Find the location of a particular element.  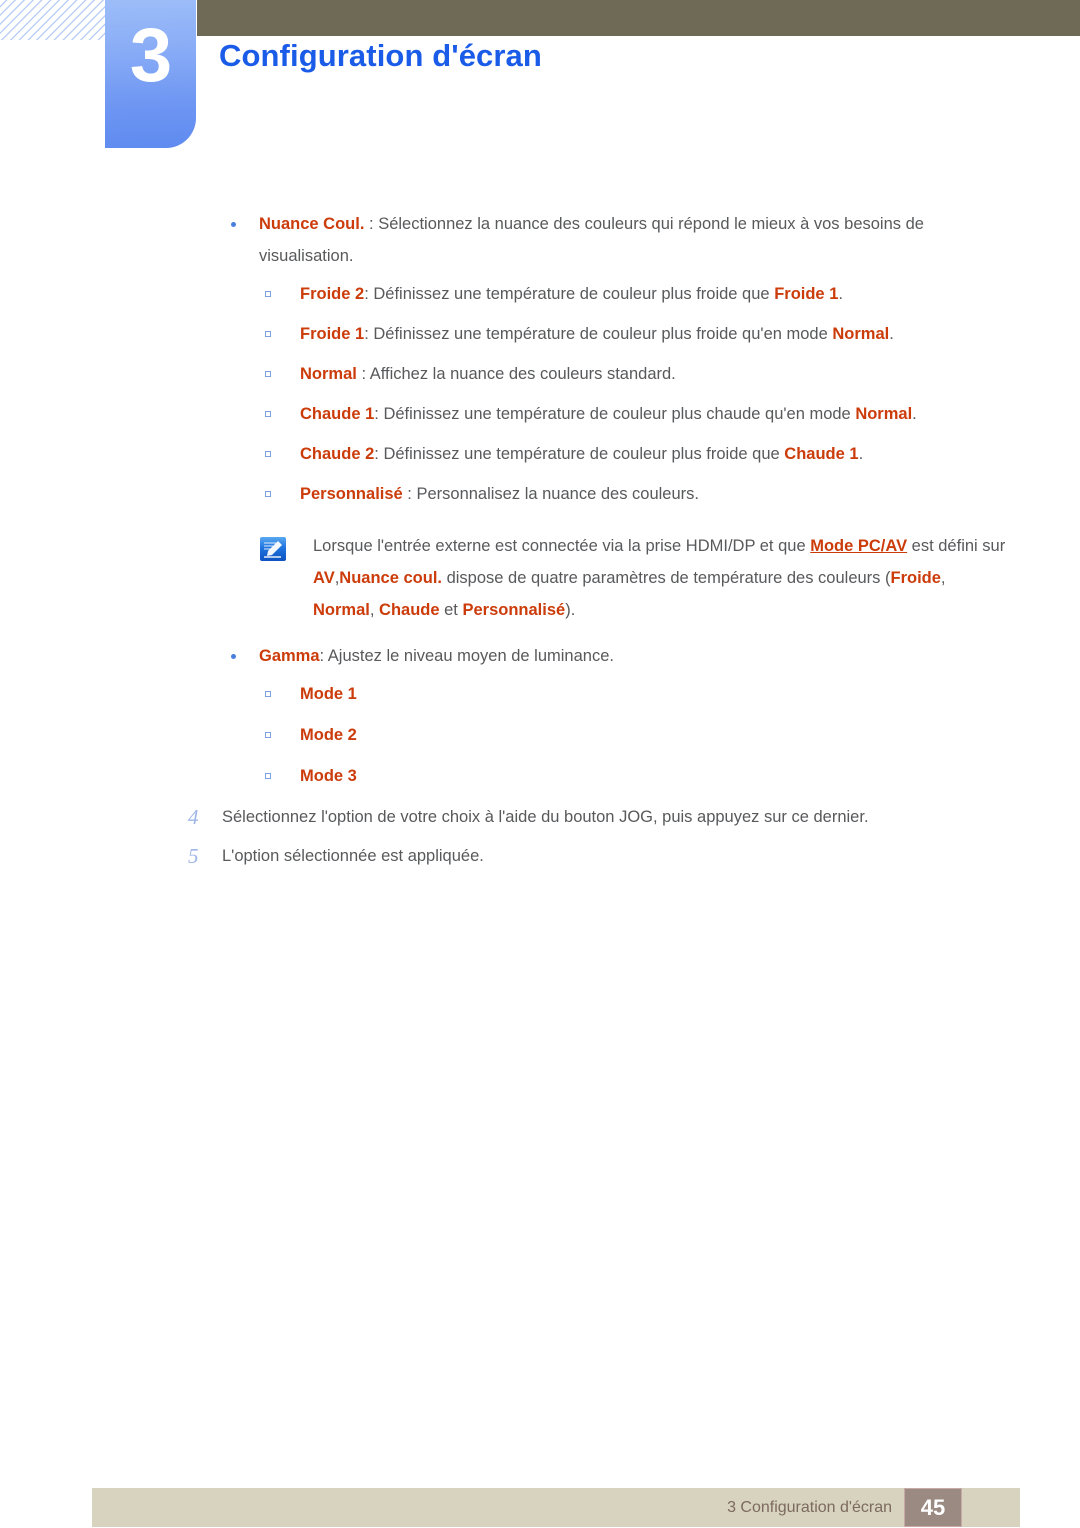

term-froide-2: Froide 2 is located at coordinates (332, 294).